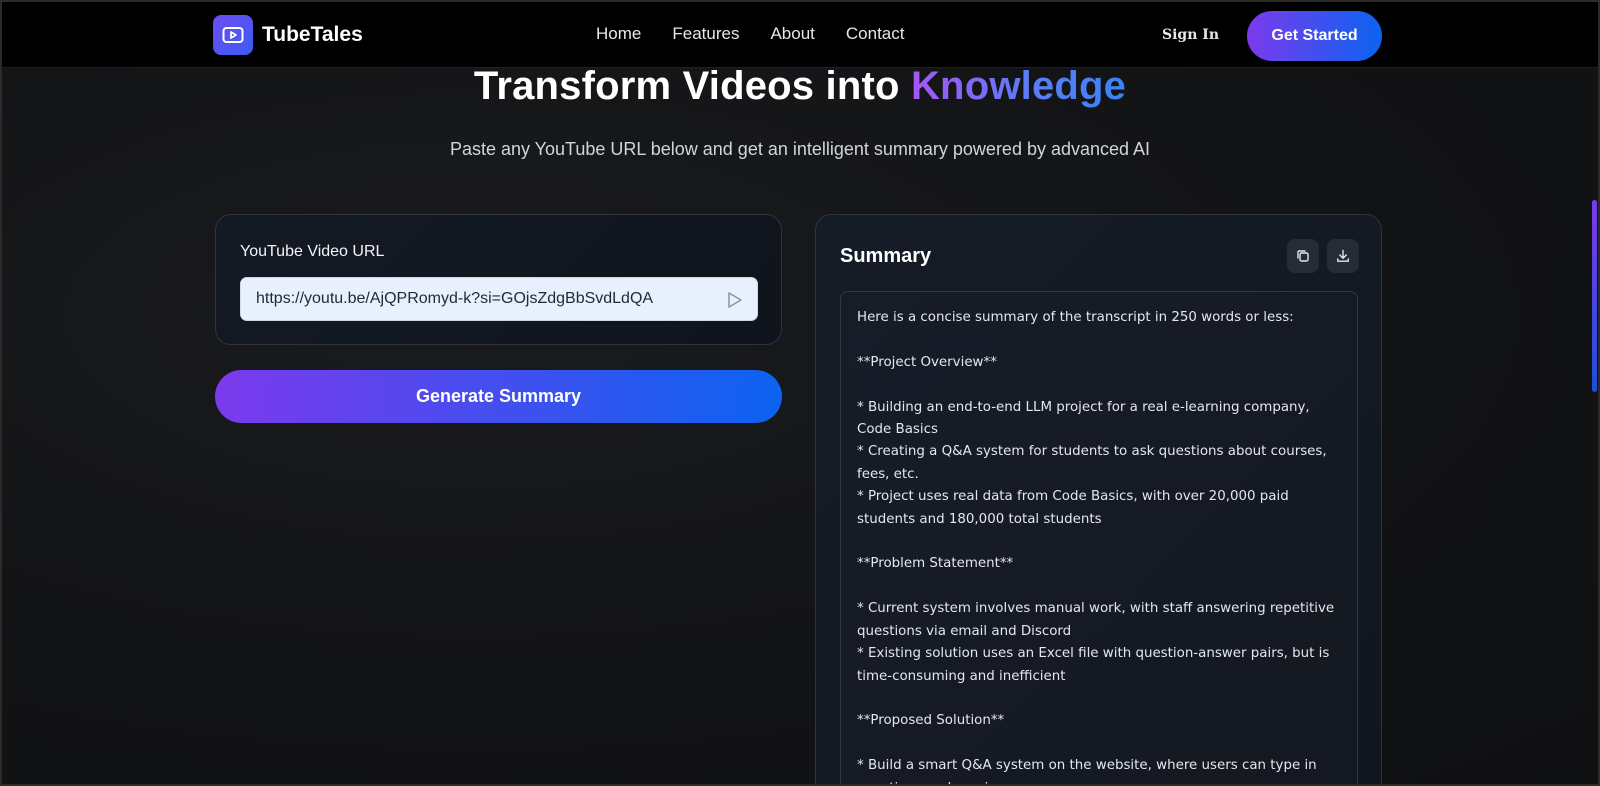  What do you see at coordinates (886, 256) in the screenshot?
I see `summary-title: Summary` at bounding box center [886, 256].